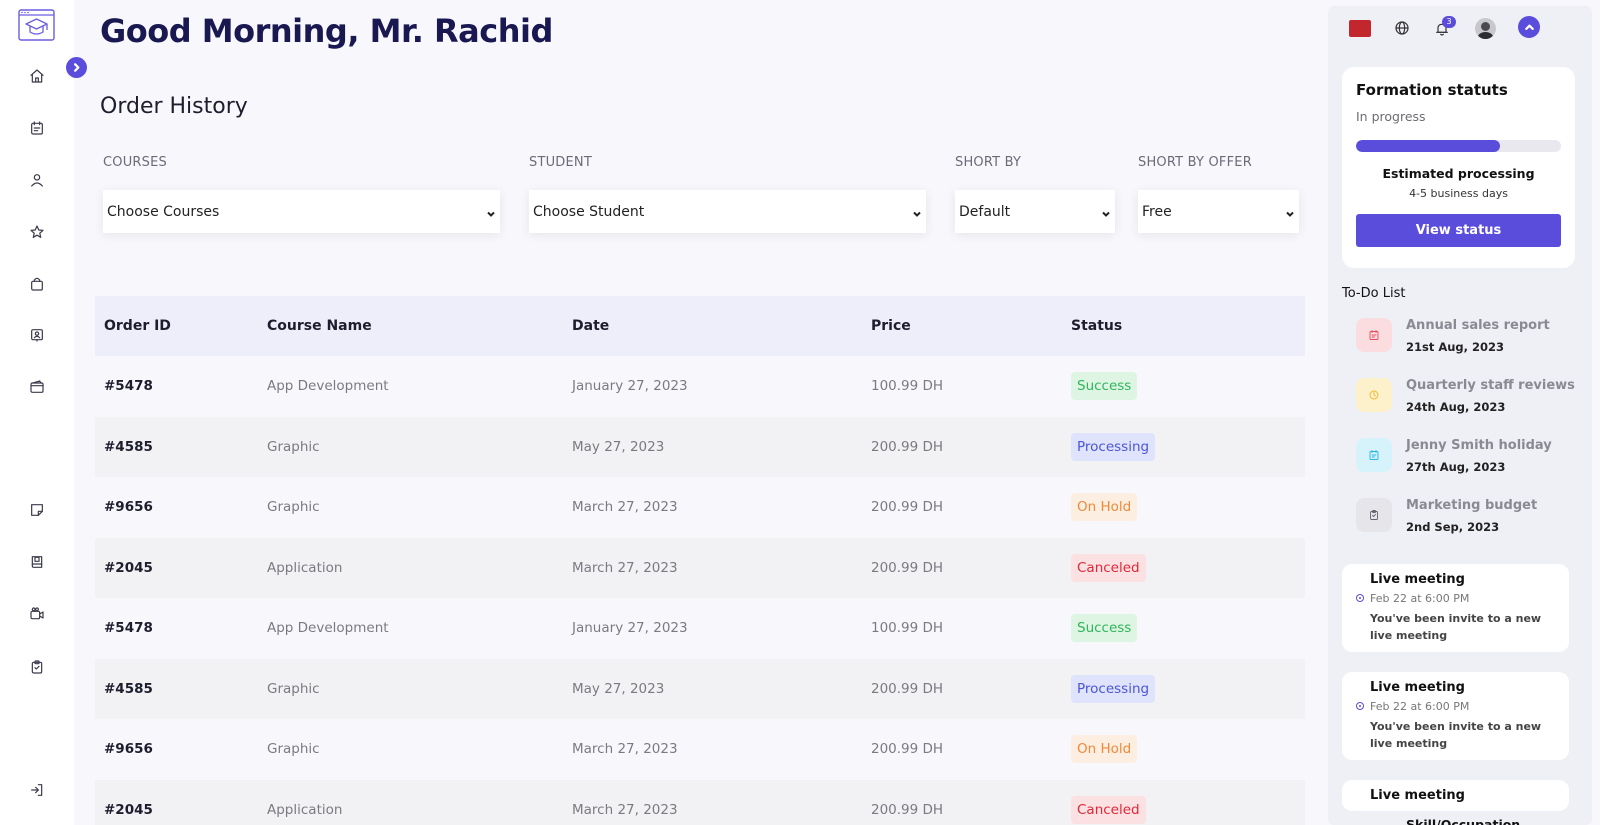 This screenshot has height=825, width=1600. What do you see at coordinates (1458, 230) in the screenshot?
I see `view-status-button: View status` at bounding box center [1458, 230].